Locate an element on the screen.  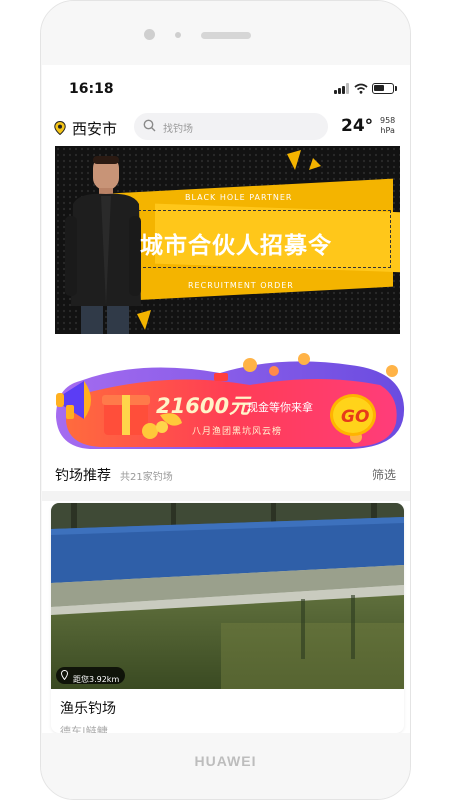
signal-icon is located at coordinates (342, 88).